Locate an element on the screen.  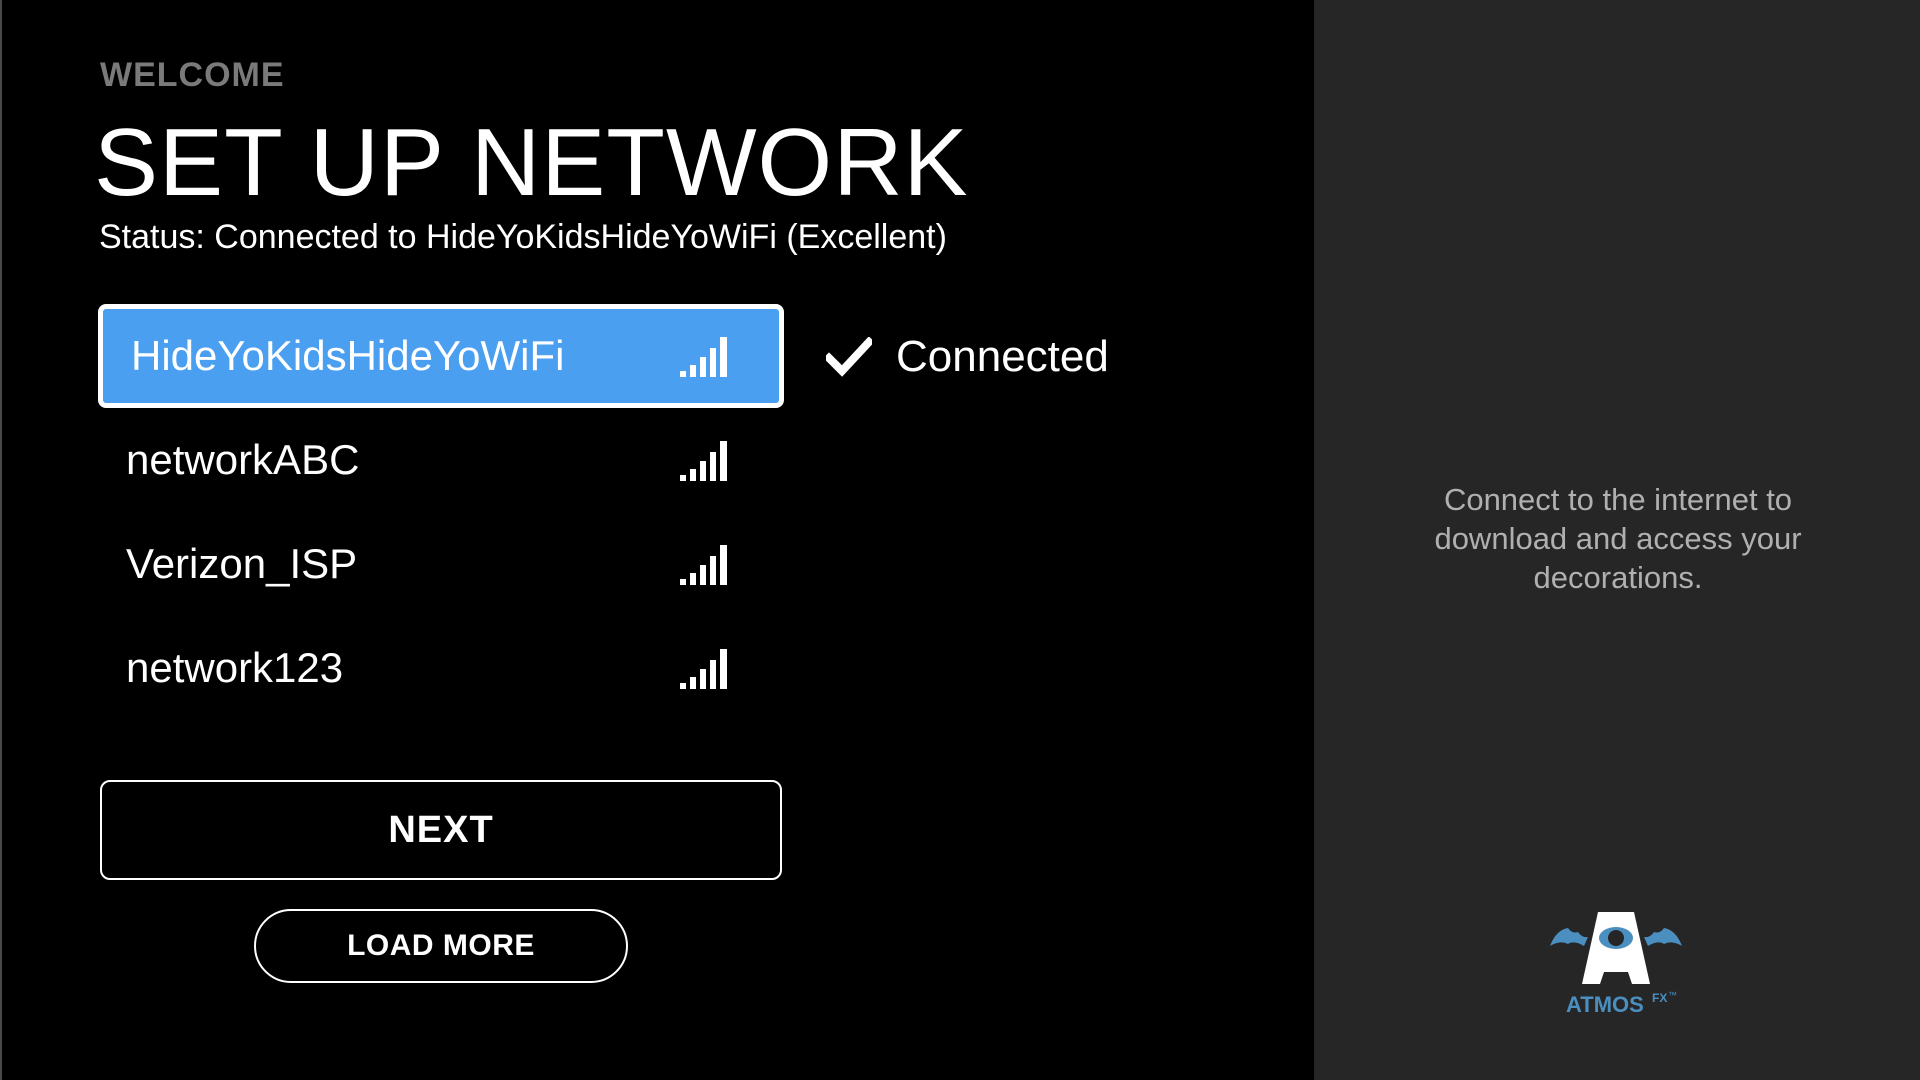
network-item-verizon-isp: Verizon_ISP is located at coordinates (441, 564).